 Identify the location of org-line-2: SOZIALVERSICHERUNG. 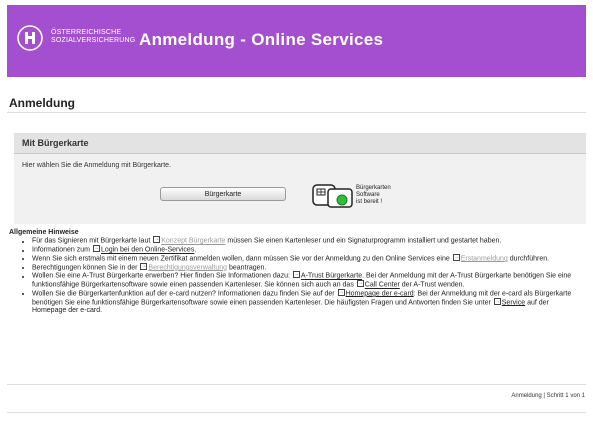
(93, 40).